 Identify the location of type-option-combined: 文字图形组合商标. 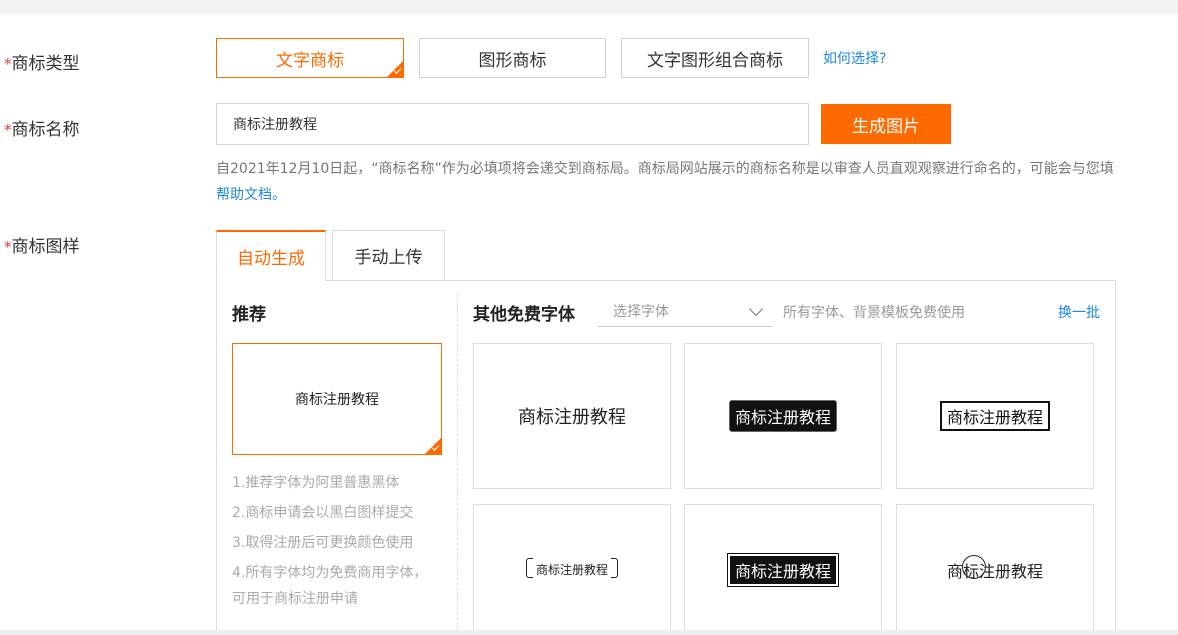
(715, 58).